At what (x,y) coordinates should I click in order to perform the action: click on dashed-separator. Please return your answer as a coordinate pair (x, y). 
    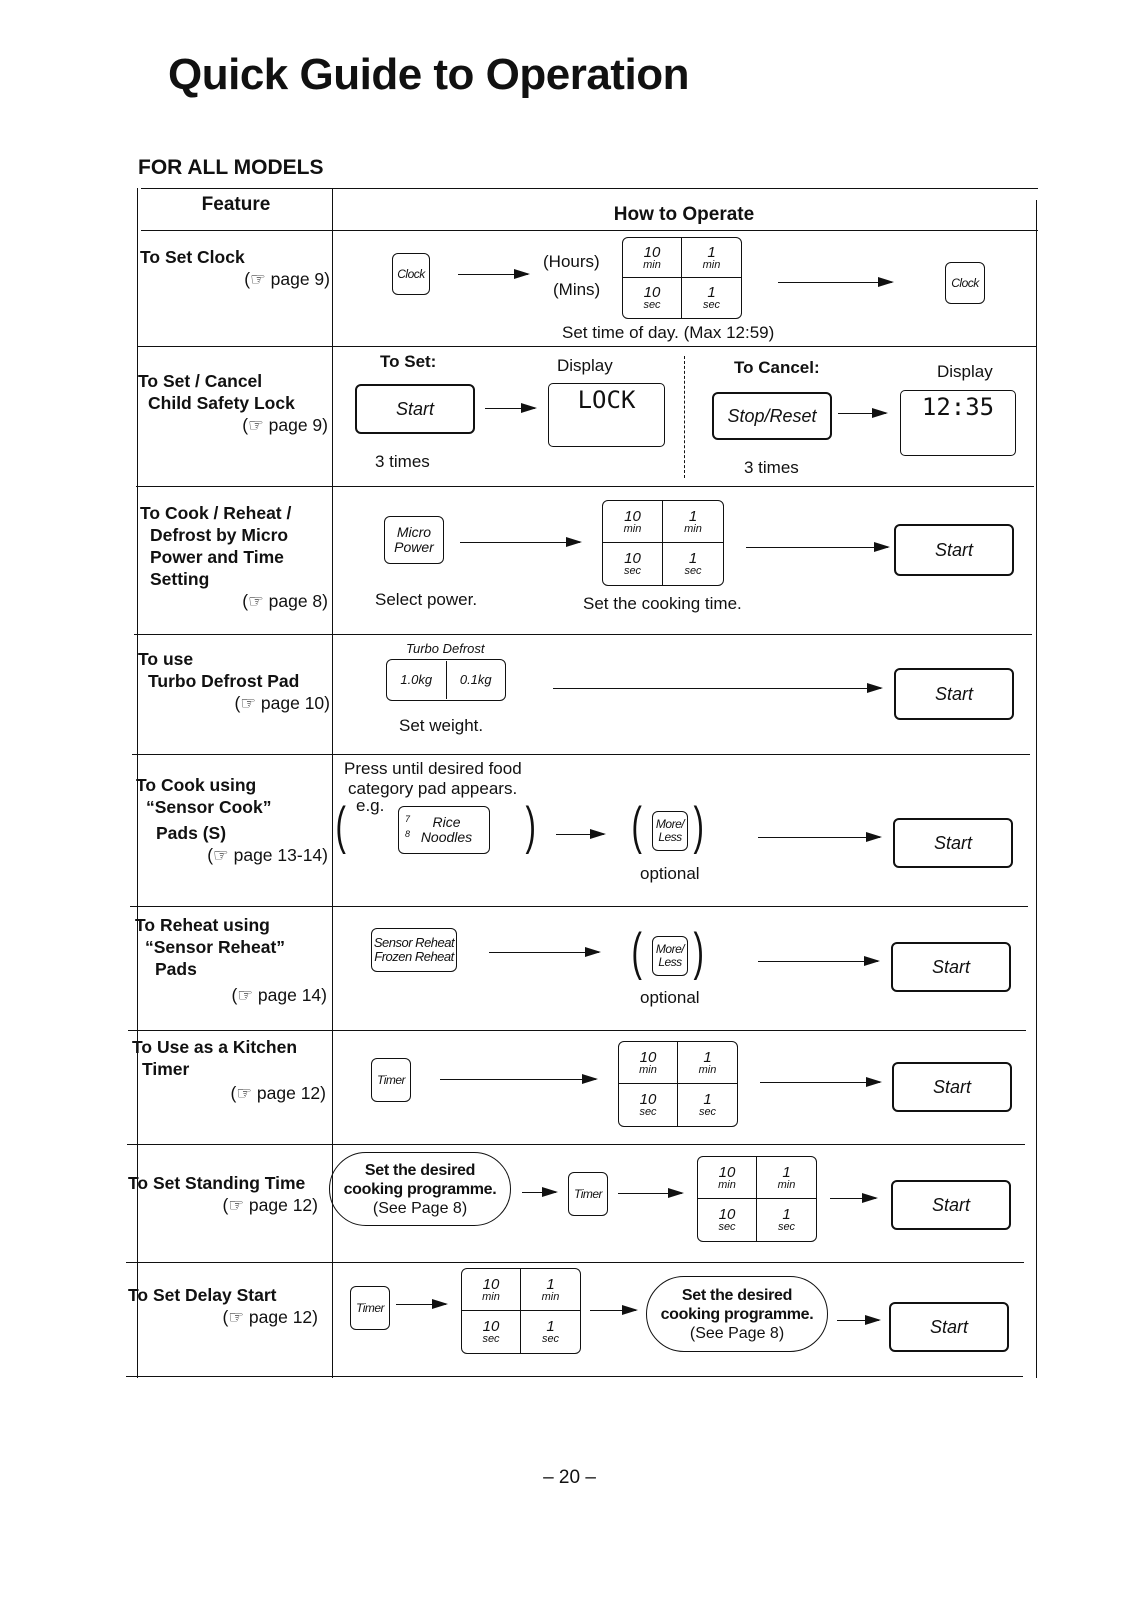
    Looking at the image, I should click on (684, 417).